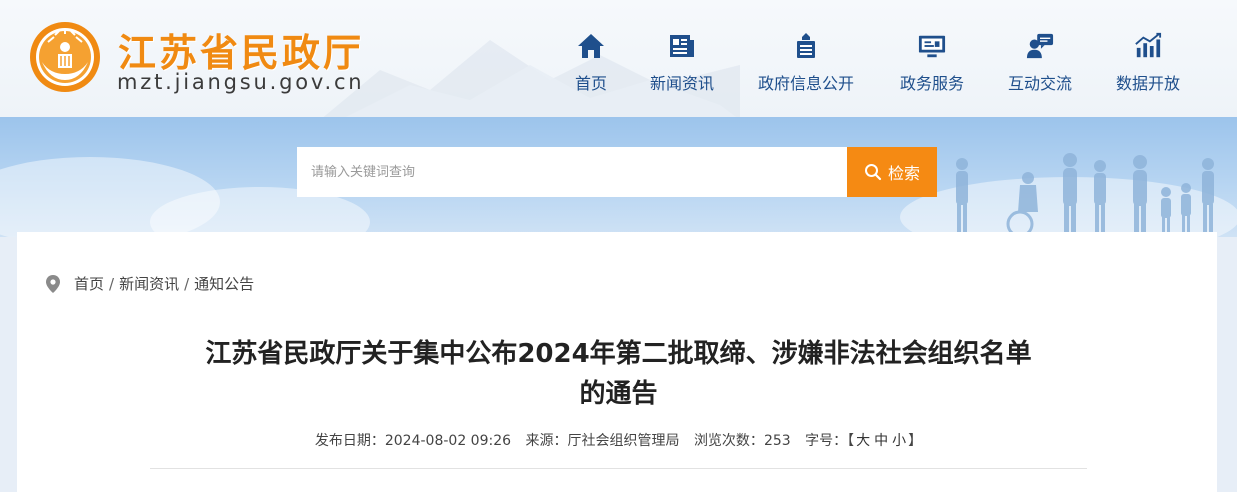 Image resolution: width=1237 pixels, height=492 pixels. What do you see at coordinates (728, 441) in the screenshot?
I see `view-count-label: 浏览次数：` at bounding box center [728, 441].